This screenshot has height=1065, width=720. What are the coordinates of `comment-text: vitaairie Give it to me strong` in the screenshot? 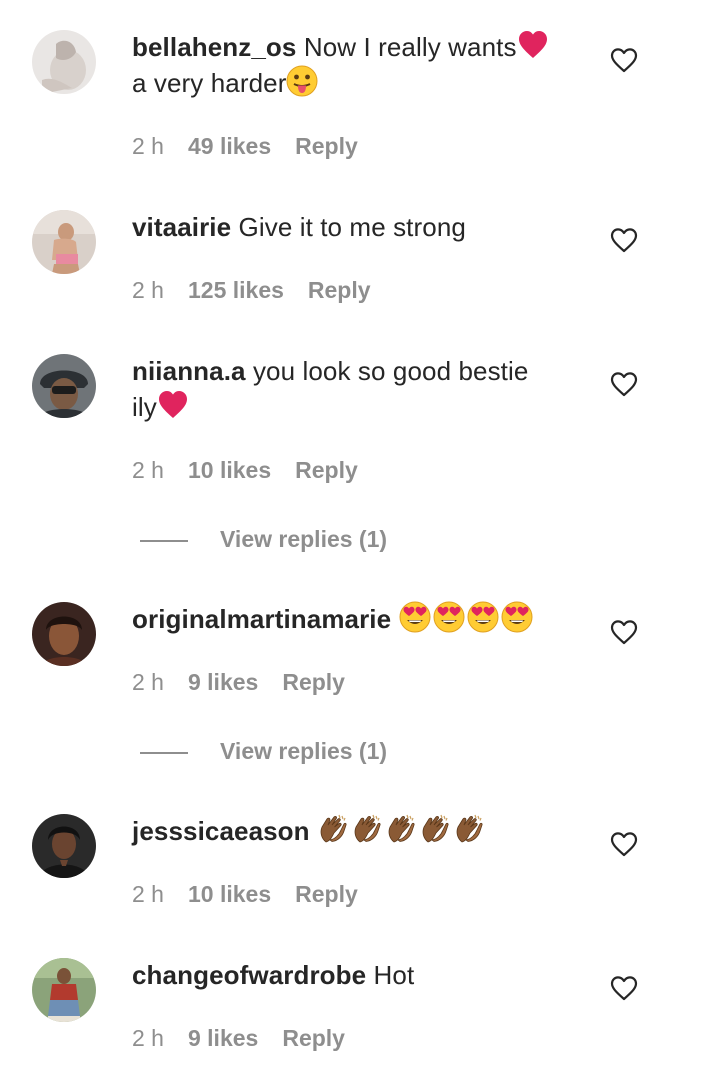 It's located at (354, 227).